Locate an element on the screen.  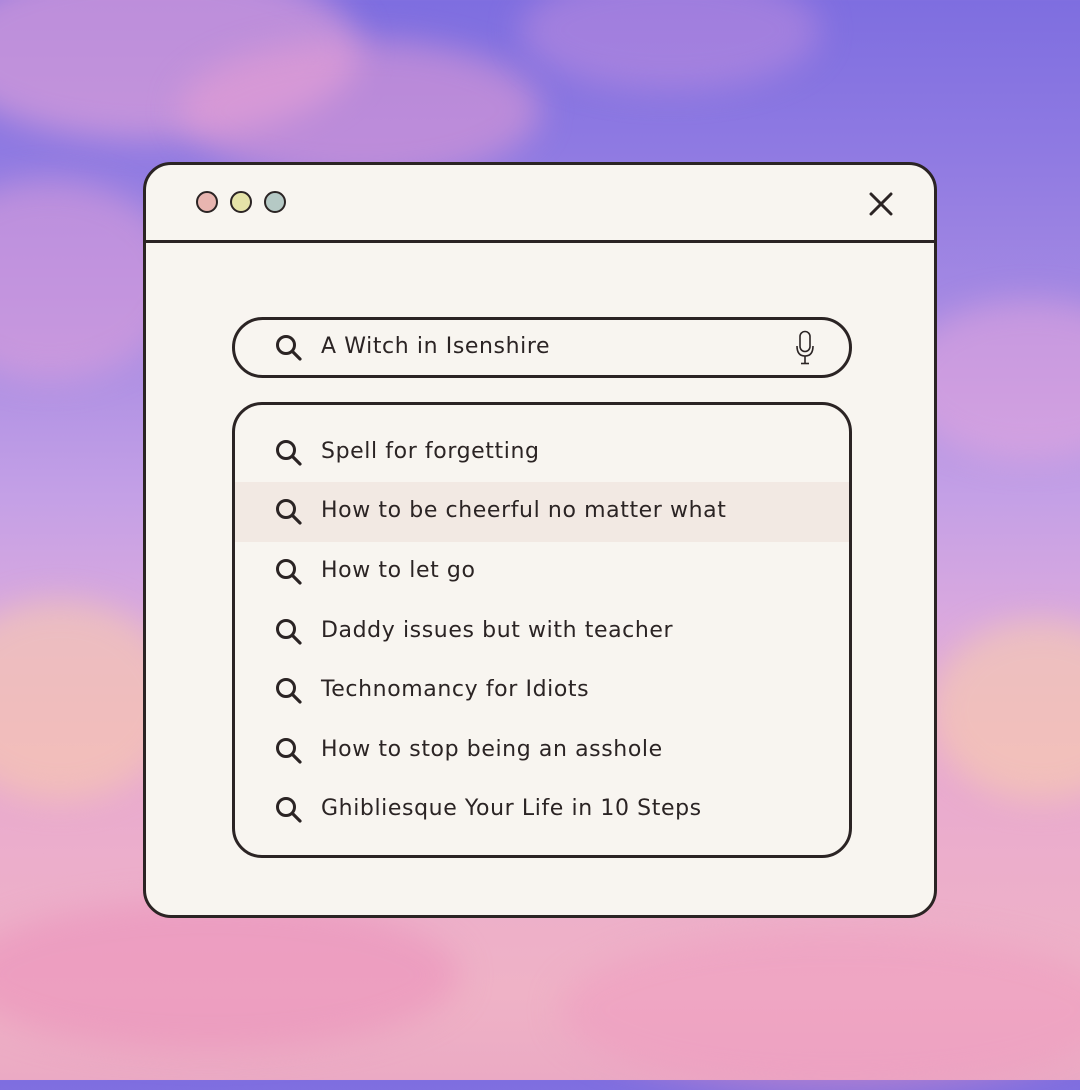
close-icon is located at coordinates (881, 204).